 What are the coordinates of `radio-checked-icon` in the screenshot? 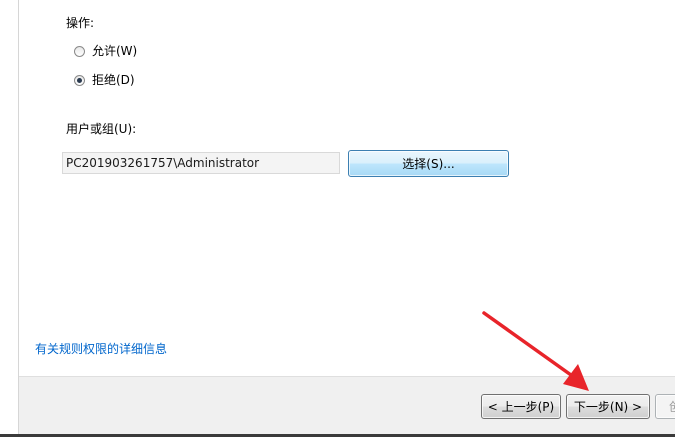 It's located at (79, 80).